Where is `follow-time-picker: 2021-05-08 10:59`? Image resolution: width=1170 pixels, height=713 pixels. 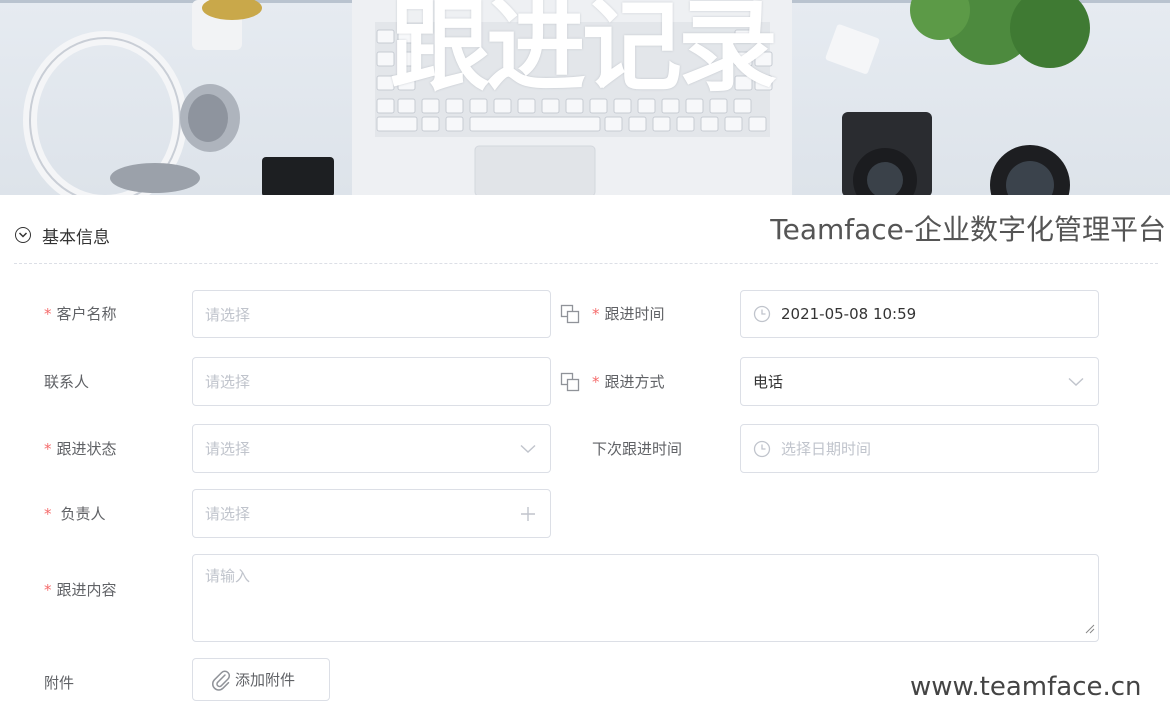 follow-time-picker: 2021-05-08 10:59 is located at coordinates (919, 314).